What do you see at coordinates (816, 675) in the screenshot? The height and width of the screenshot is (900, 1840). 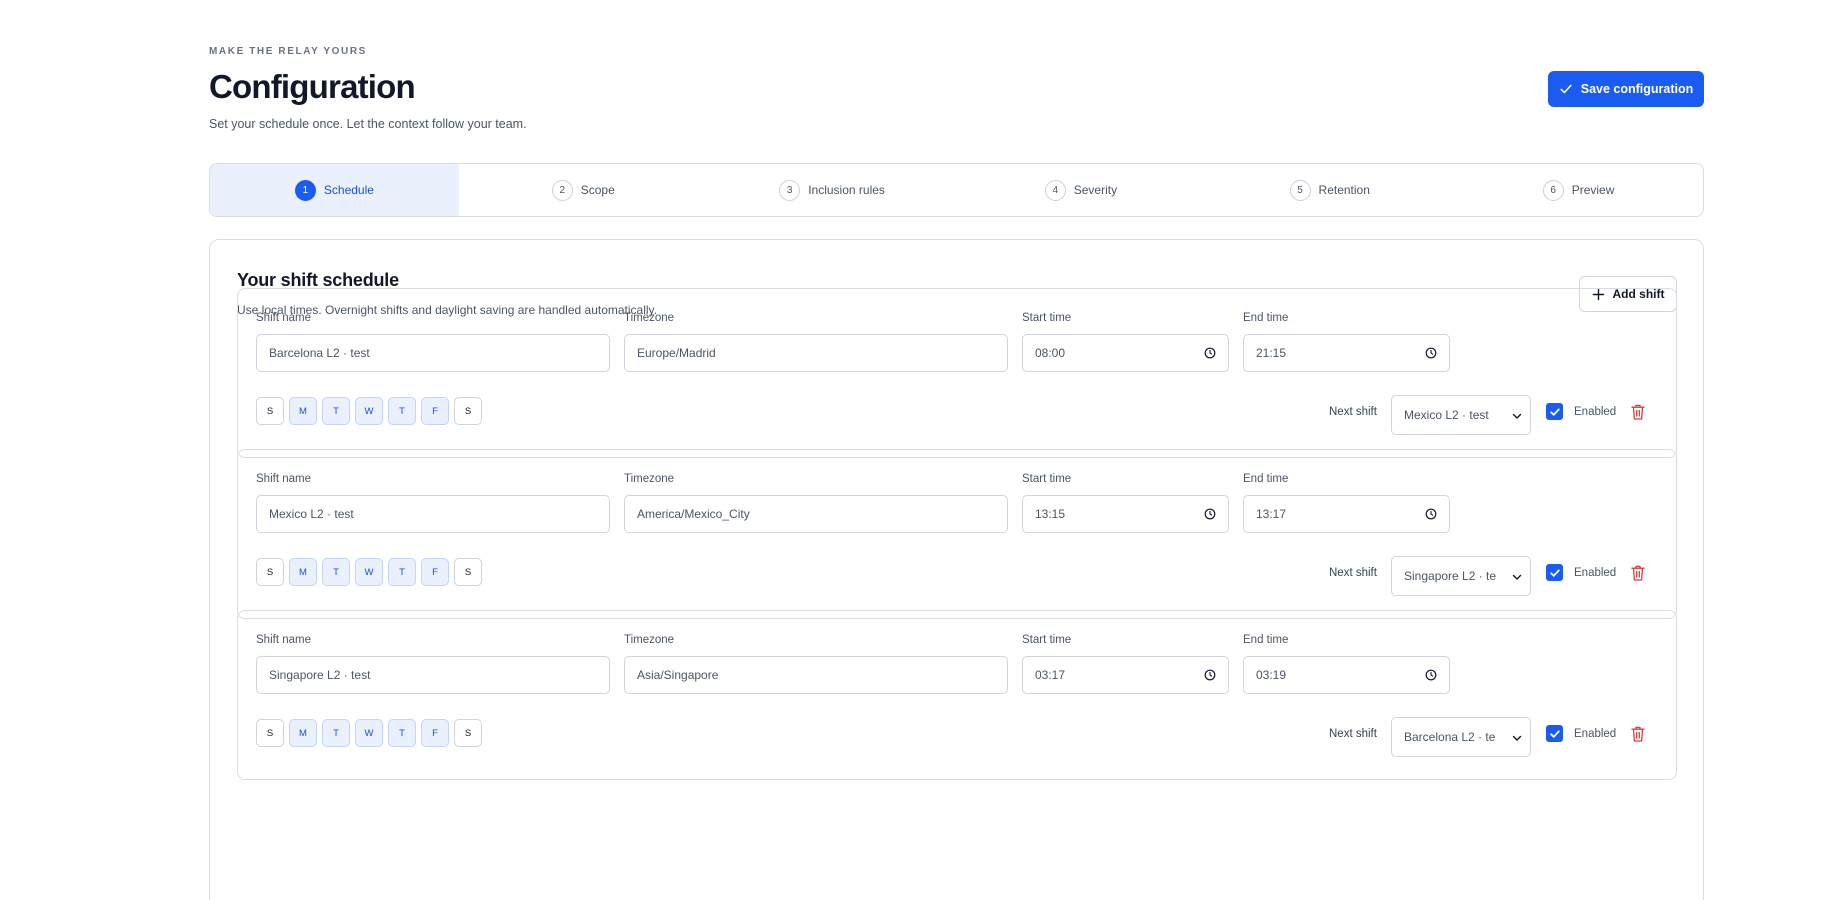 I see `timezone-input: Asia/Singapore` at bounding box center [816, 675].